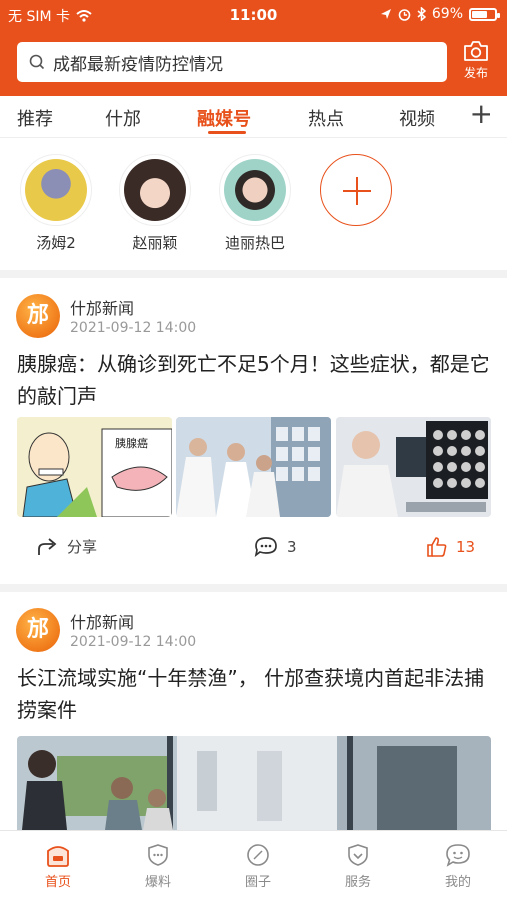 The image size is (507, 900). I want to click on service-shield-icon, so click(358, 855).